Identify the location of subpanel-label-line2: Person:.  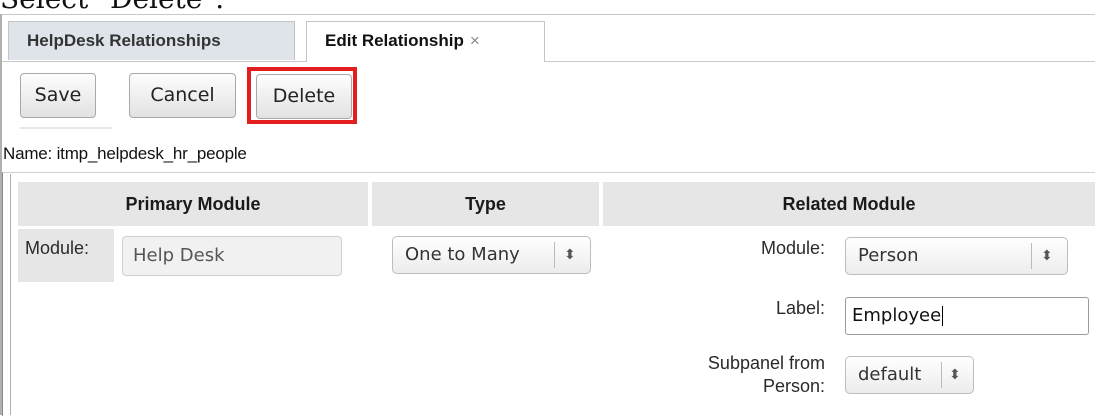
(793, 386).